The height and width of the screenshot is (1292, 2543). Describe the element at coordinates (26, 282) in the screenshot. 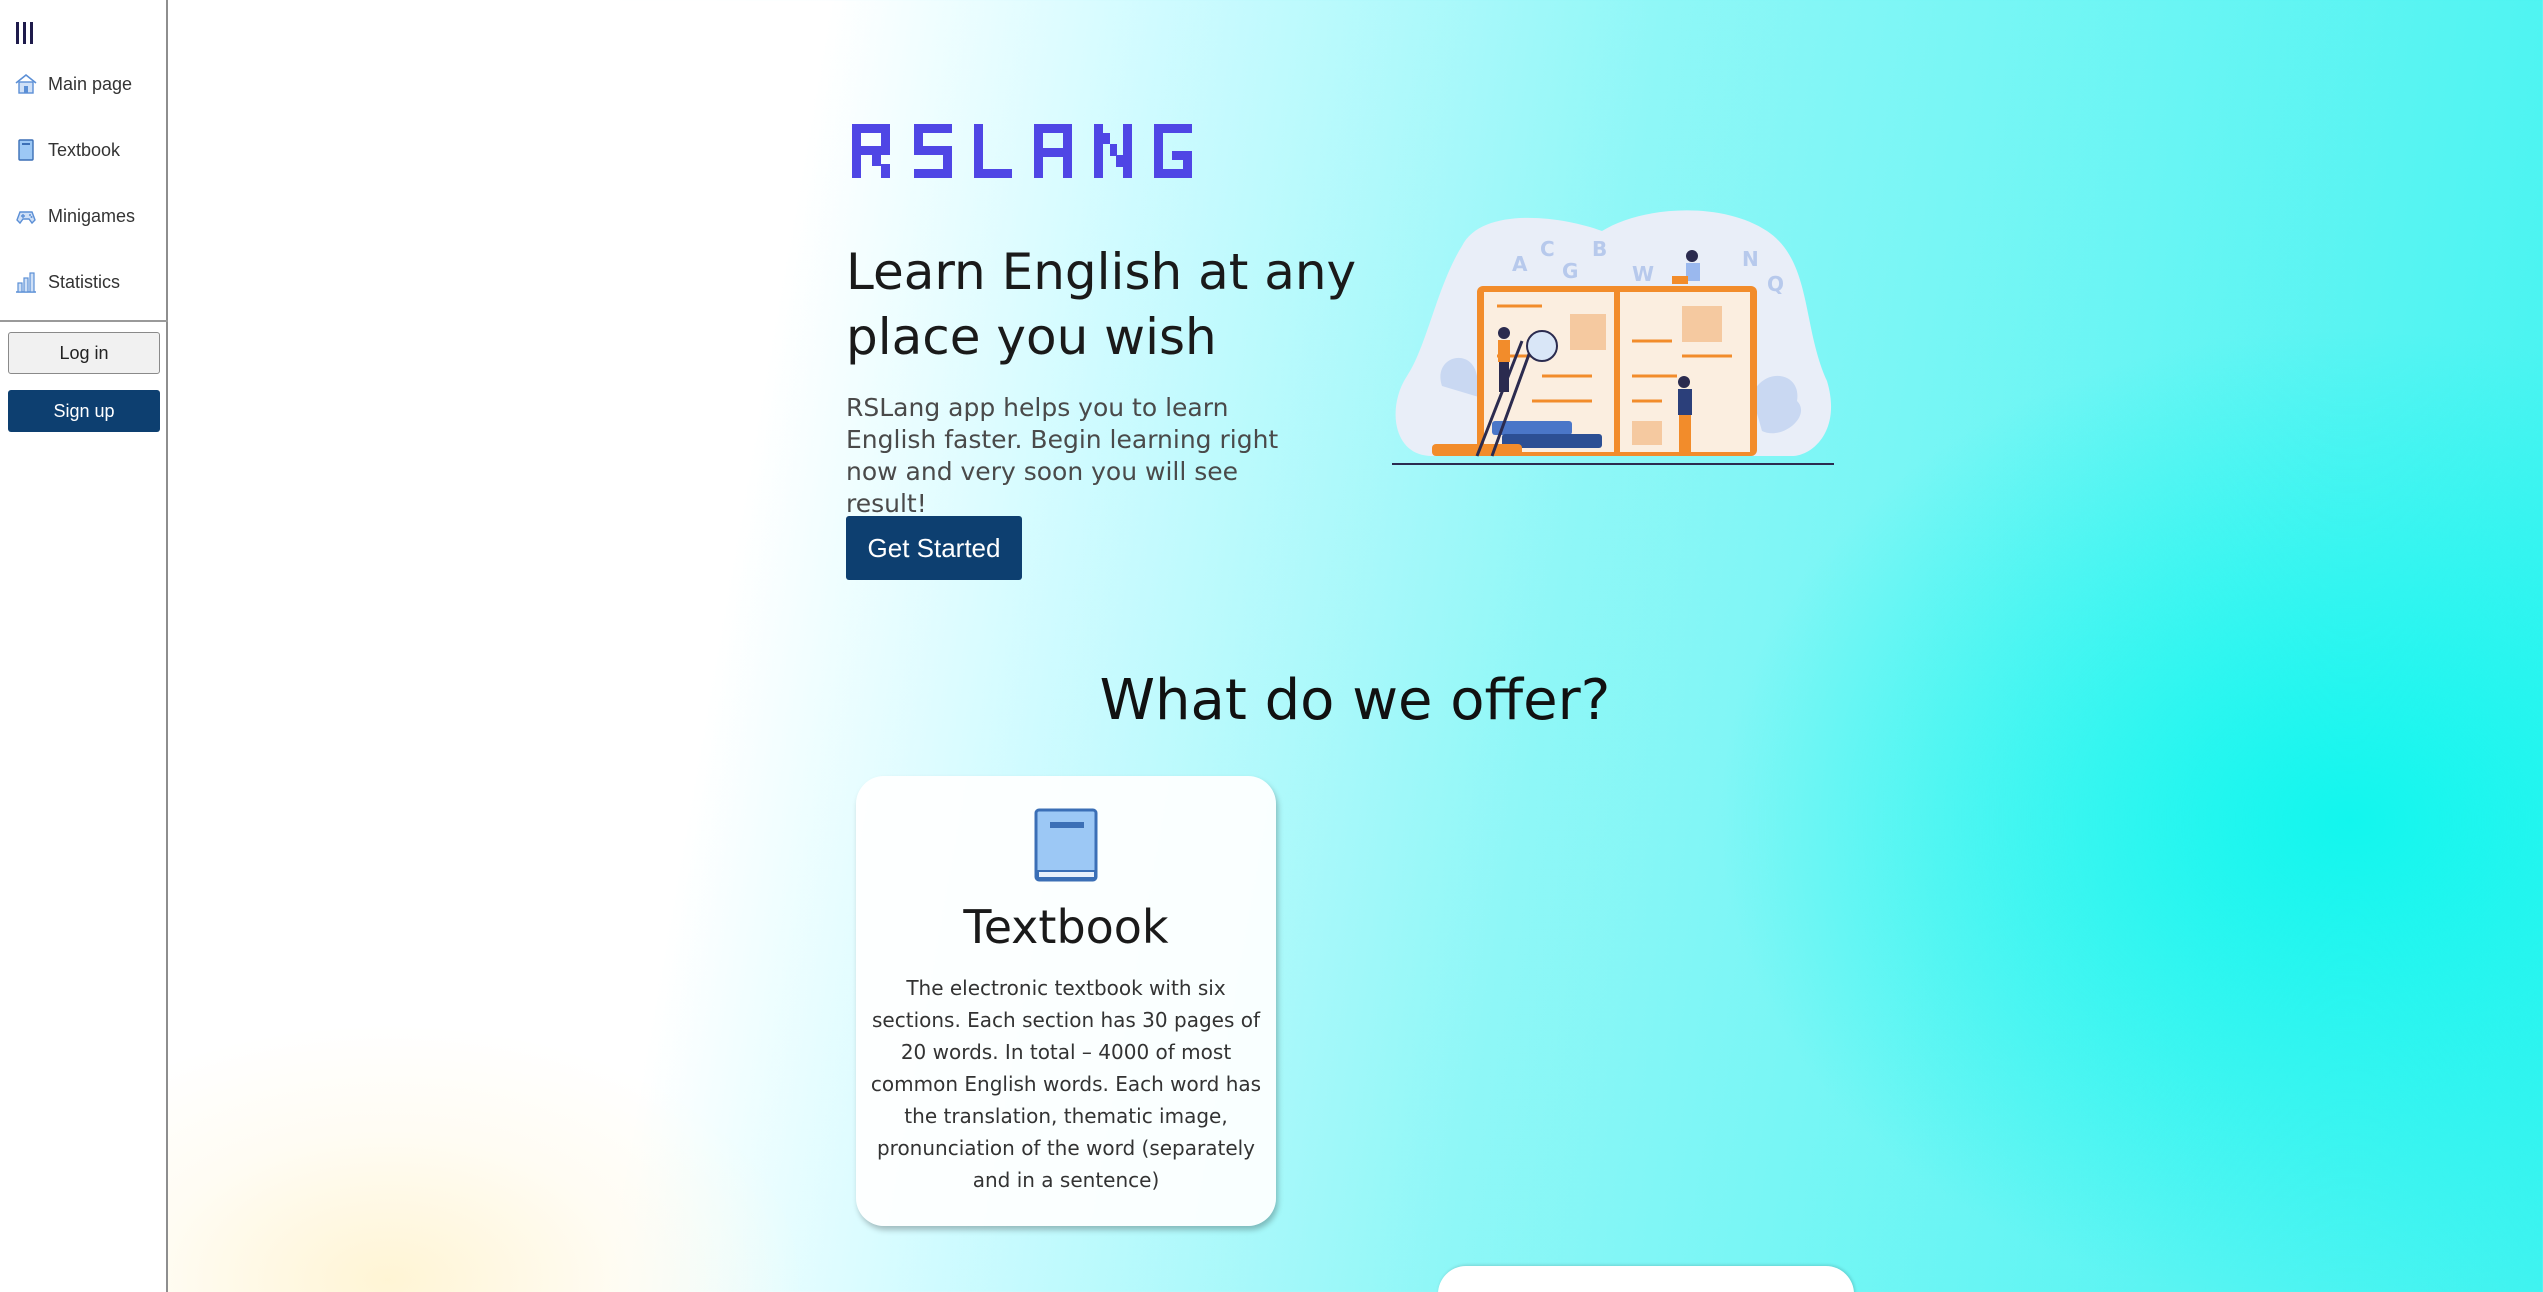

I see `bar-chart-icon` at that location.